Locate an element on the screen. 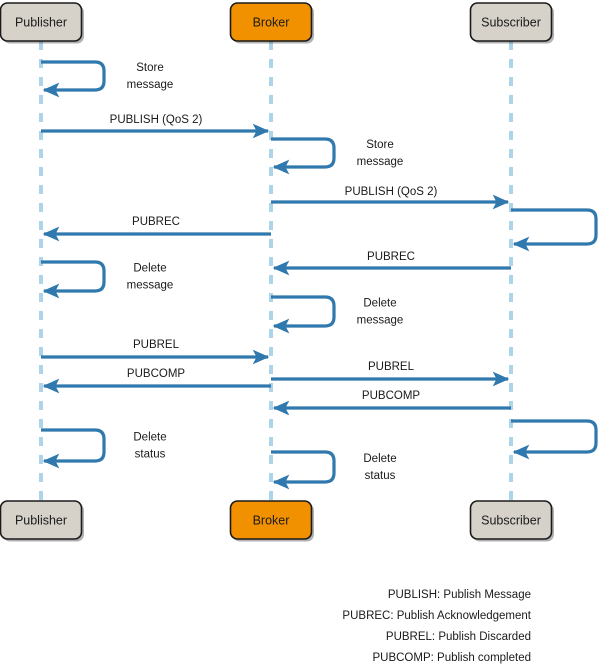  legend-entry: PUBCOMP: Publish completed is located at coordinates (451, 658).